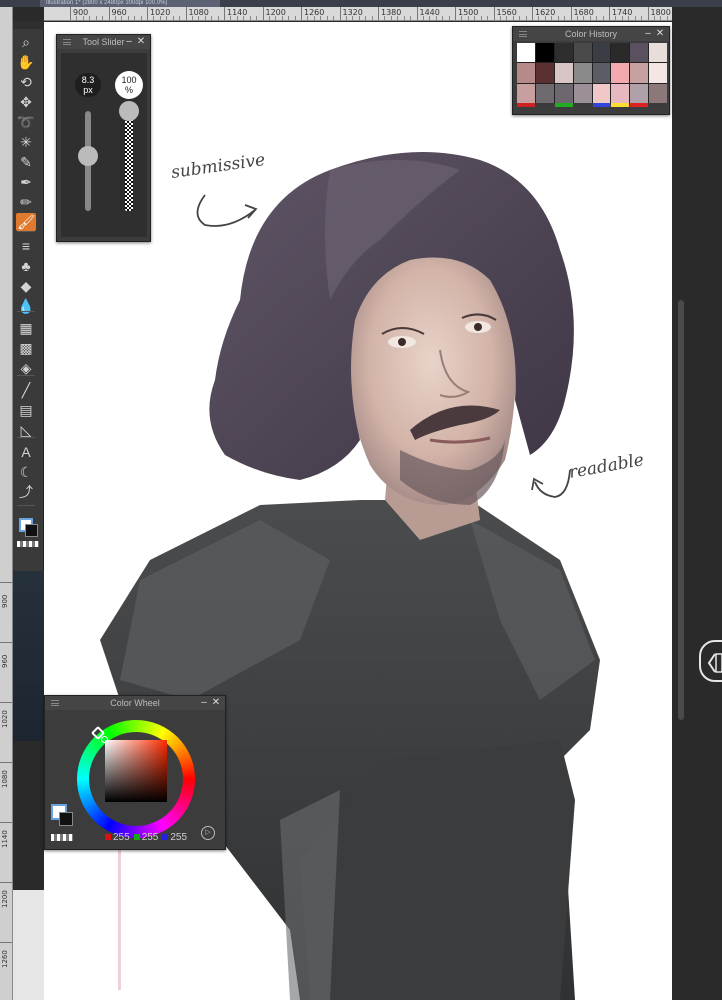 This screenshot has width=722, height=1000. I want to click on color-history-indicator, so click(544, 105).